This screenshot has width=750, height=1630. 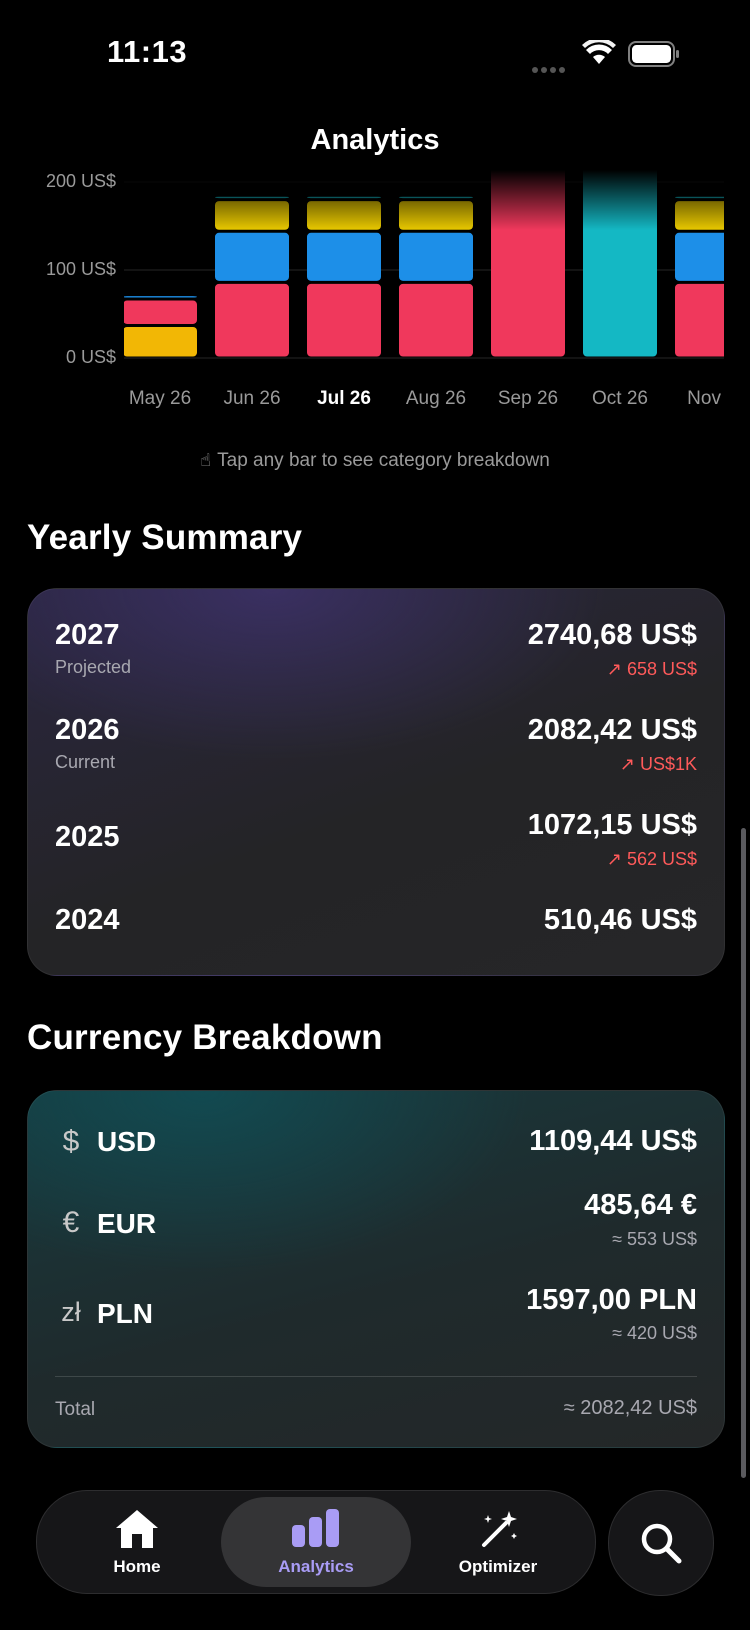 What do you see at coordinates (167, 399) in the screenshot?
I see `x-tick-label: May 26` at bounding box center [167, 399].